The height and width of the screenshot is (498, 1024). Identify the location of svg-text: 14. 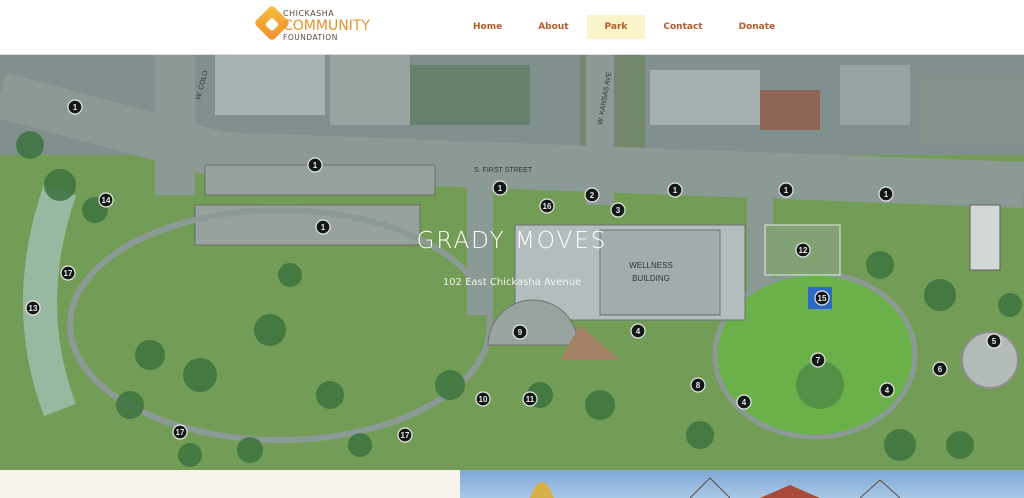
(106, 200).